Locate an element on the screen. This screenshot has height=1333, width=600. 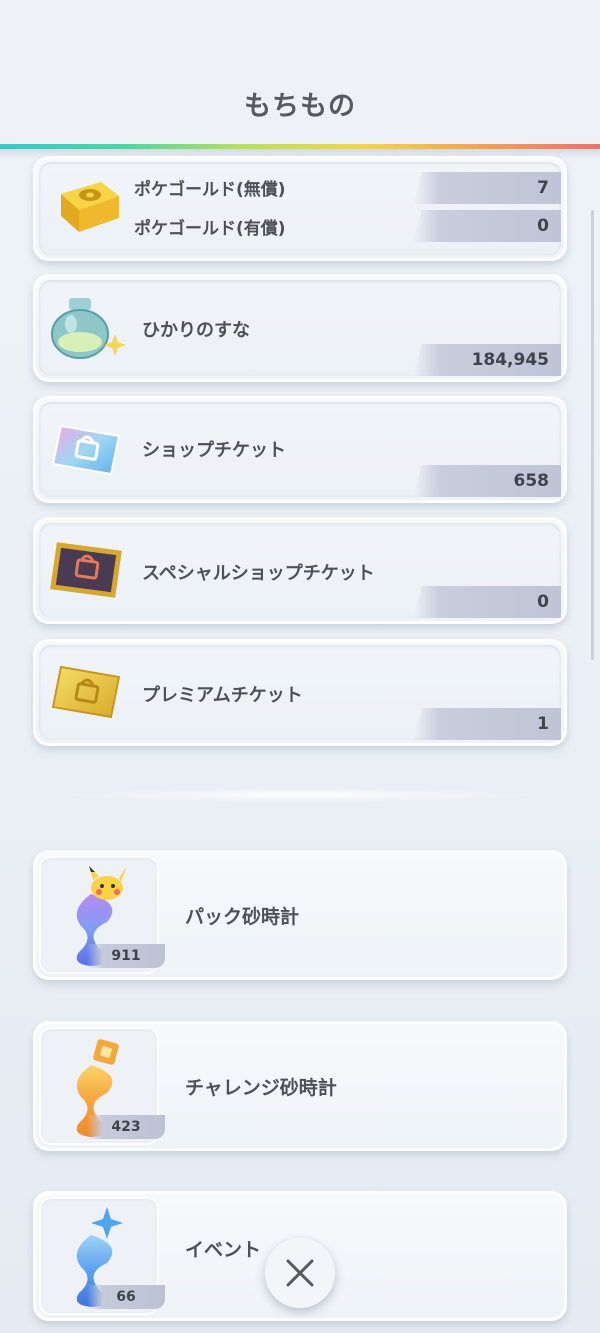
item-card-shop-ticket: ショップチケット 658 is located at coordinates (300, 449).